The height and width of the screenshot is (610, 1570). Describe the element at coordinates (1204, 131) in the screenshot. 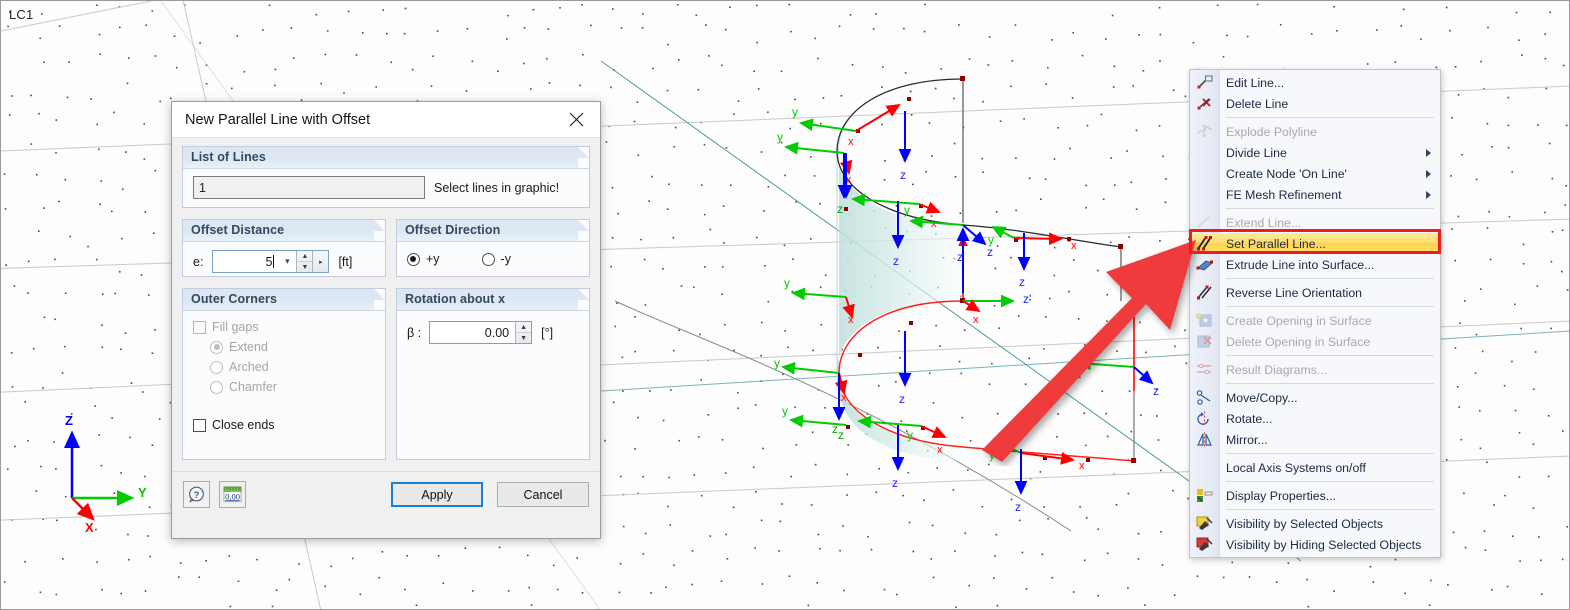

I see `explode-polyline-icon` at that location.